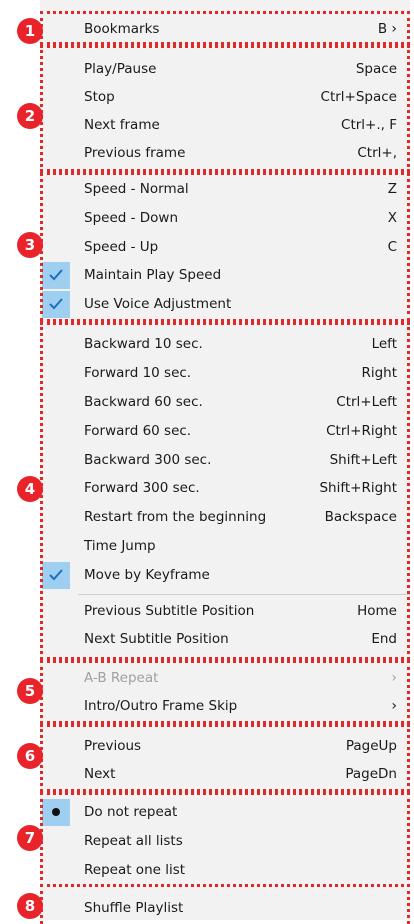  What do you see at coordinates (30, 31) in the screenshot?
I see `section-number-badge-1: 1` at bounding box center [30, 31].